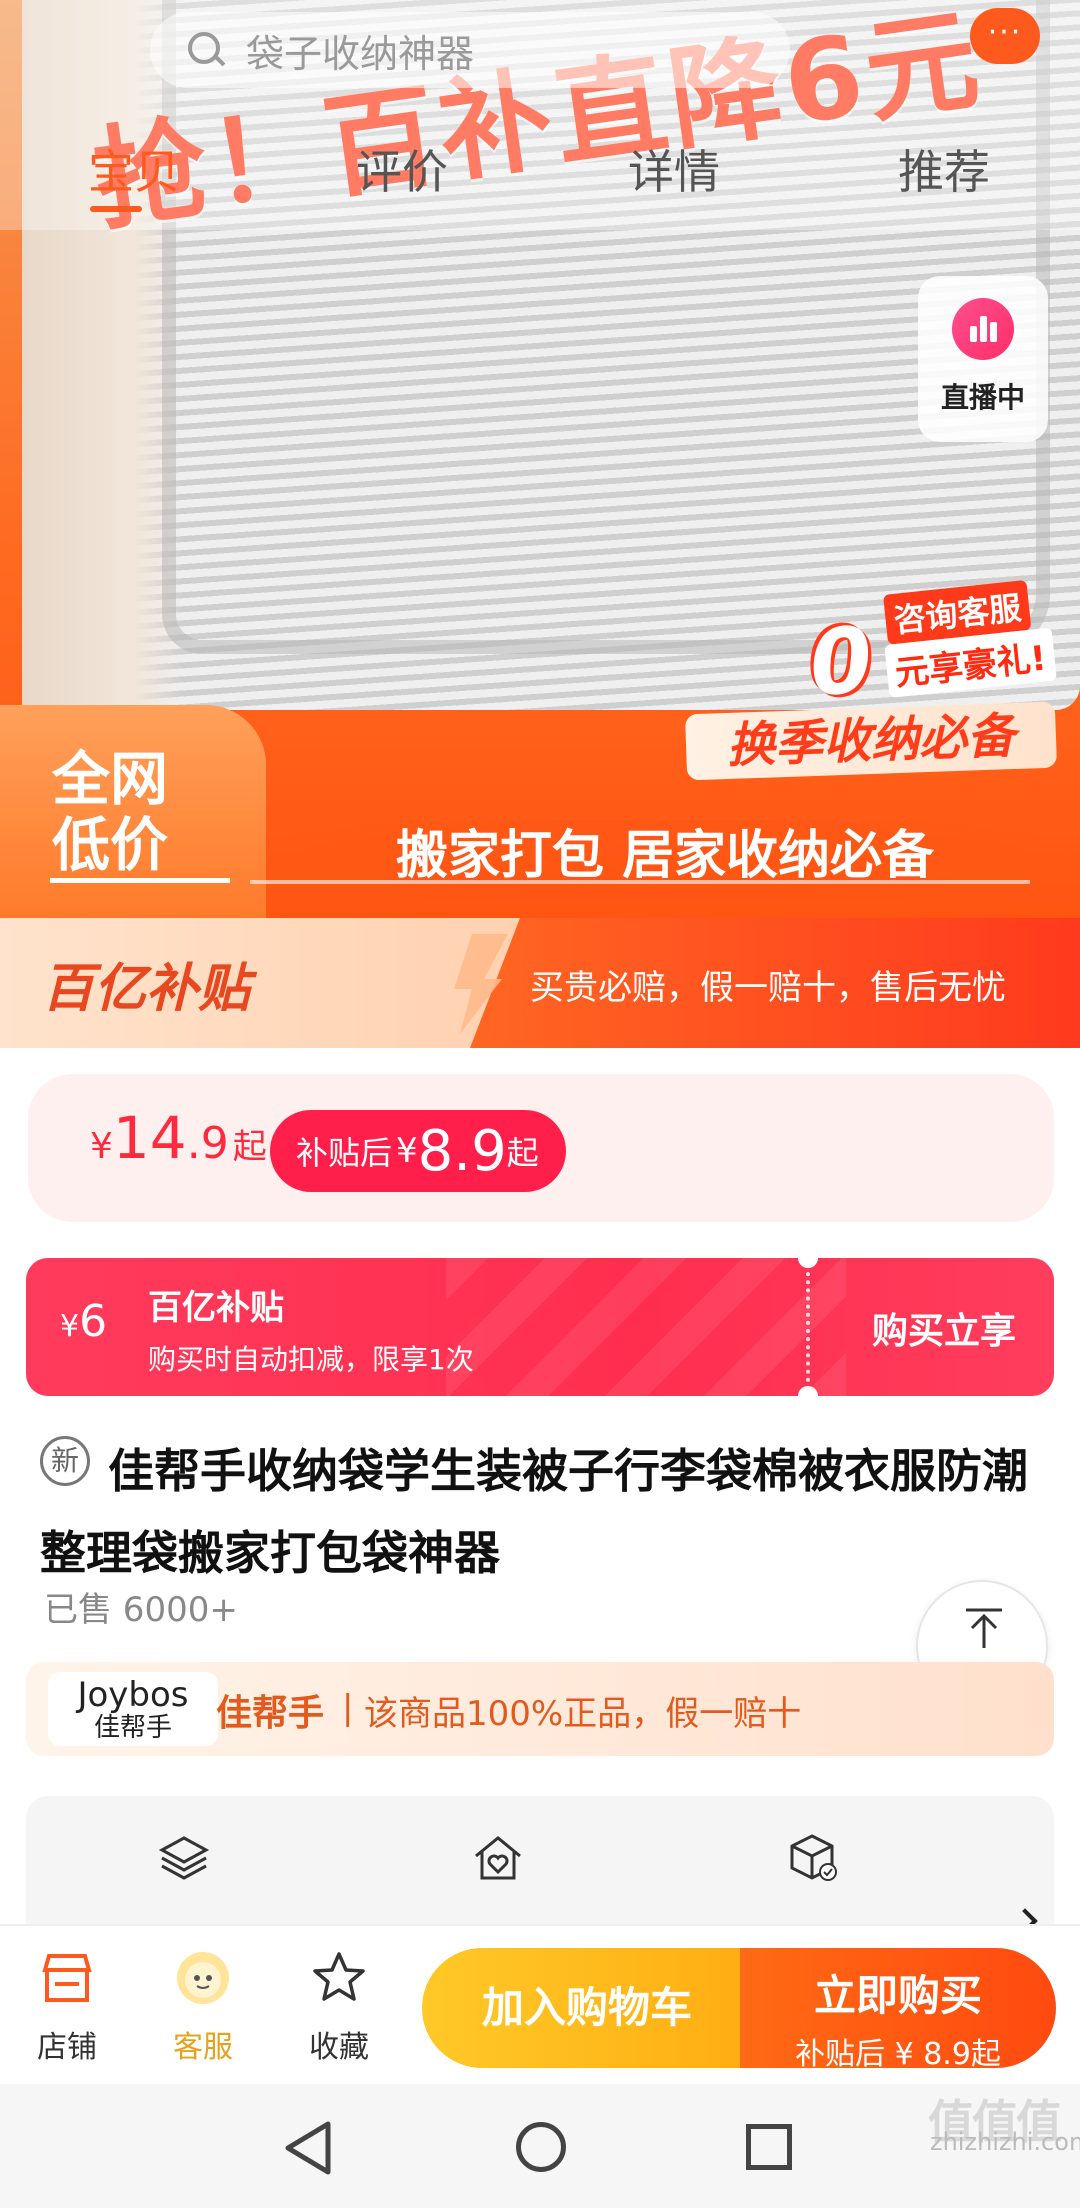 The image size is (1080, 2208). I want to click on coupon-description: 购买时自动扣减，限享1次, so click(311, 1359).